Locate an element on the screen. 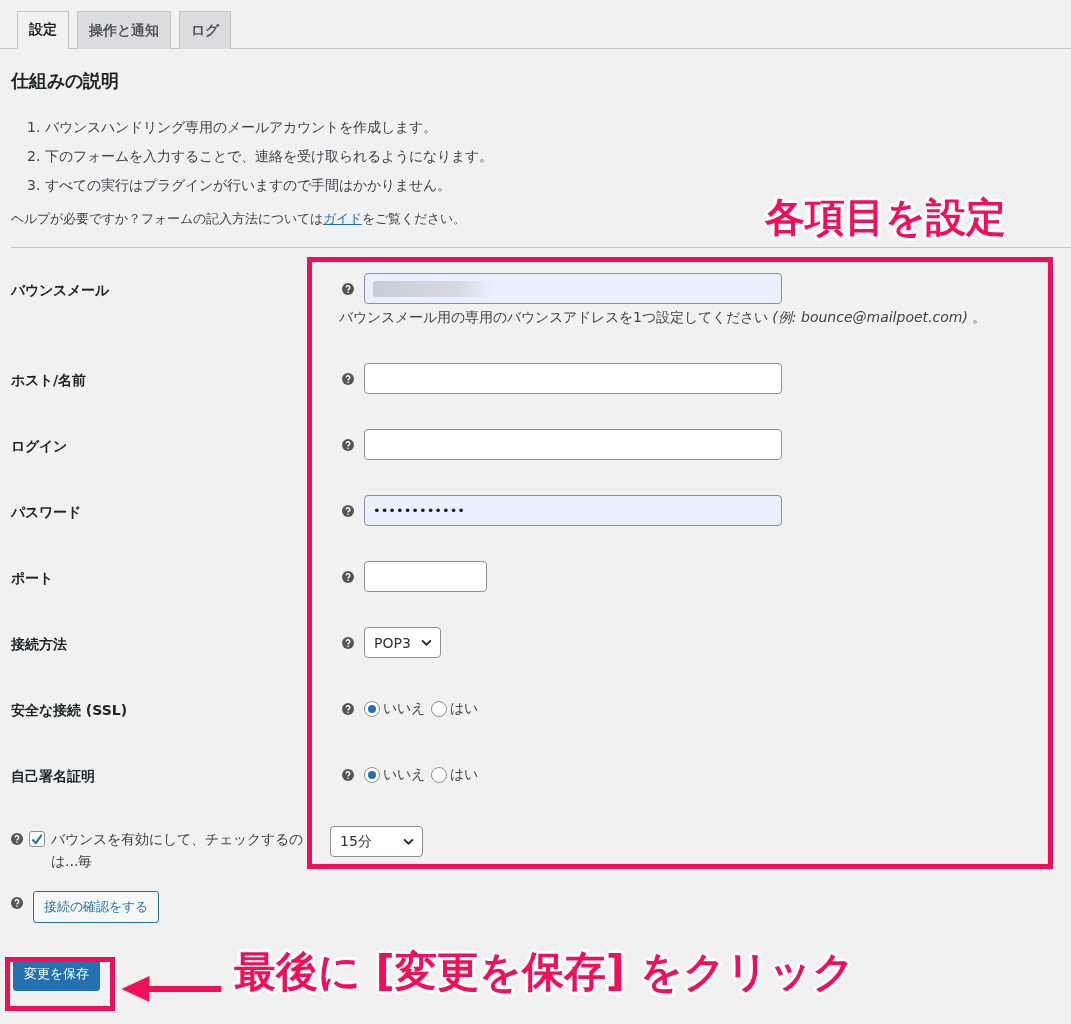 The width and height of the screenshot is (1071, 1024). field-label: 安全な接続 (SSL) is located at coordinates (69, 710).